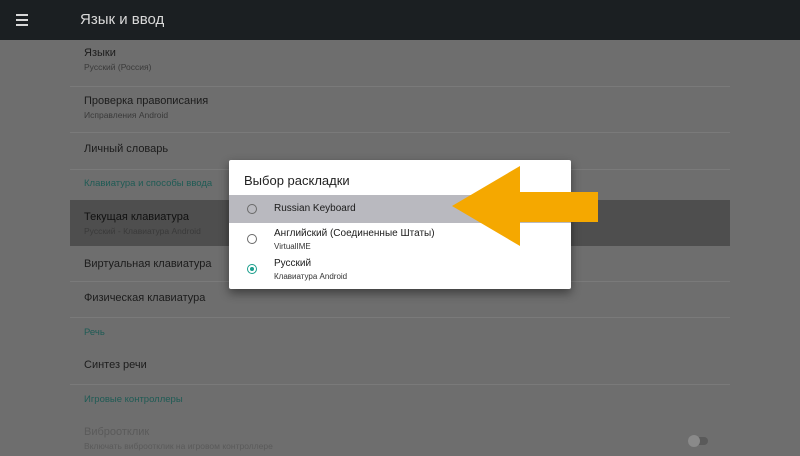 This screenshot has width=800, height=456. Describe the element at coordinates (293, 263) in the screenshot. I see `option-label: Русский` at that location.